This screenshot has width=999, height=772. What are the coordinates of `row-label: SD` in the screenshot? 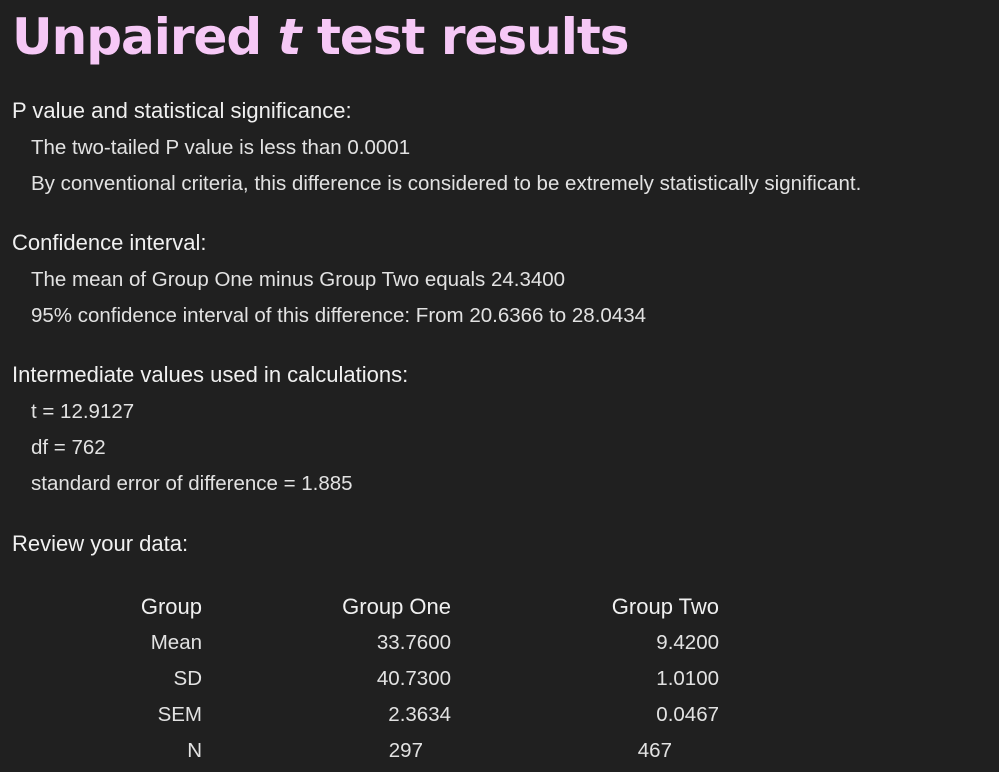 It's located at (187, 678).